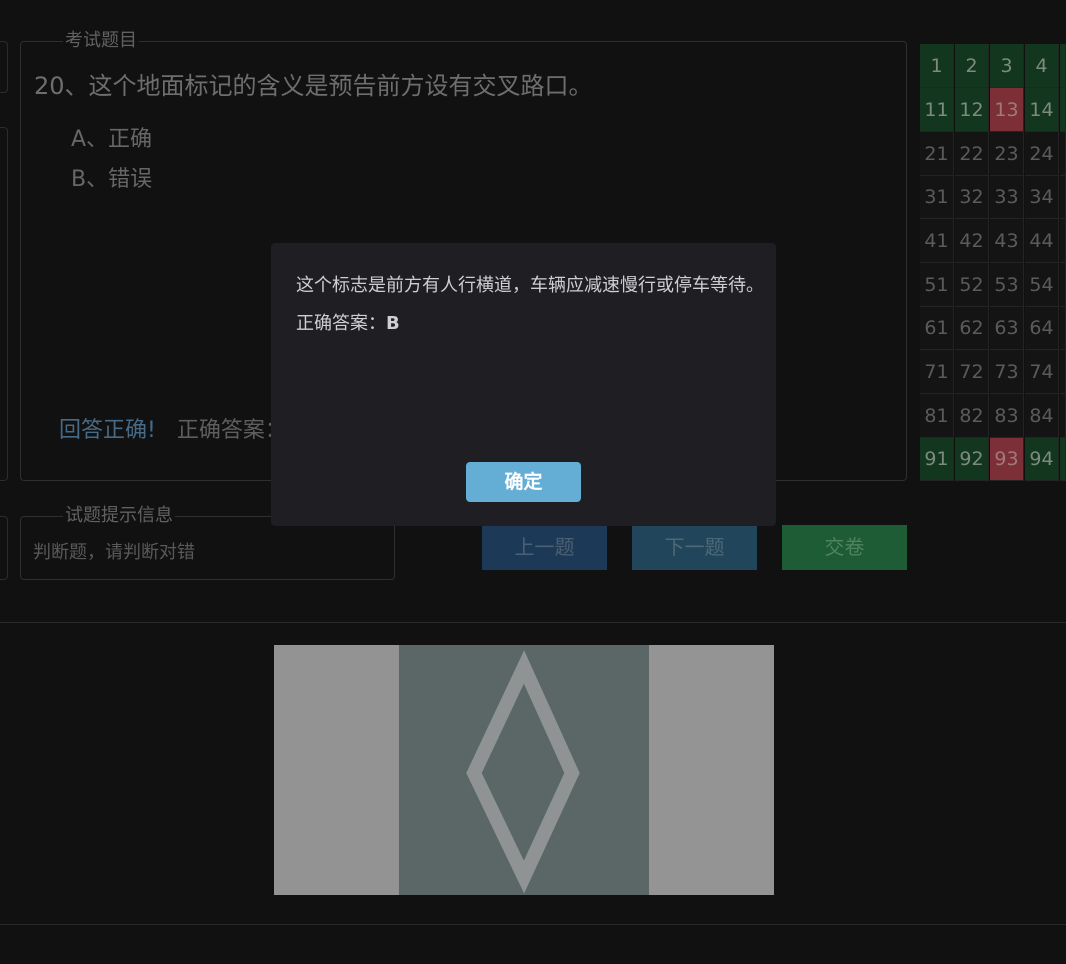  I want to click on question-number-cell: 53, so click(1007, 285).